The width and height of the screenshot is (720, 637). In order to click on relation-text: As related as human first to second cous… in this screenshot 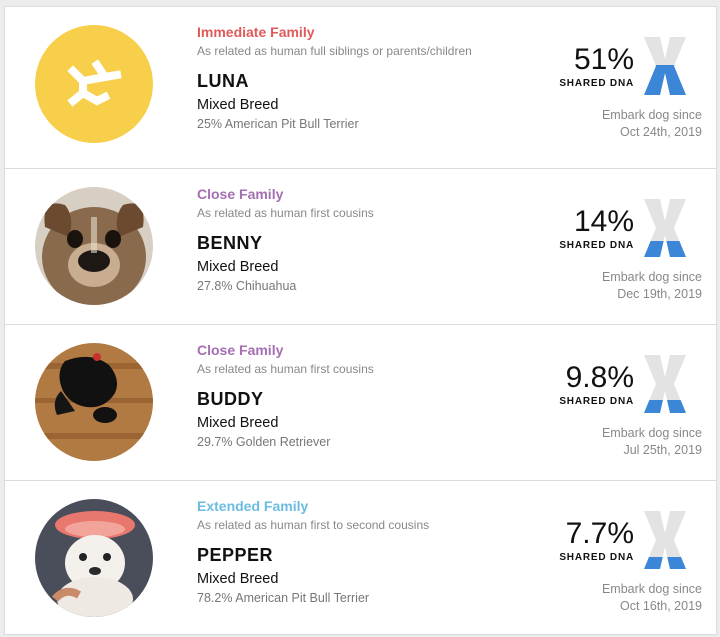, I will do `click(313, 525)`.